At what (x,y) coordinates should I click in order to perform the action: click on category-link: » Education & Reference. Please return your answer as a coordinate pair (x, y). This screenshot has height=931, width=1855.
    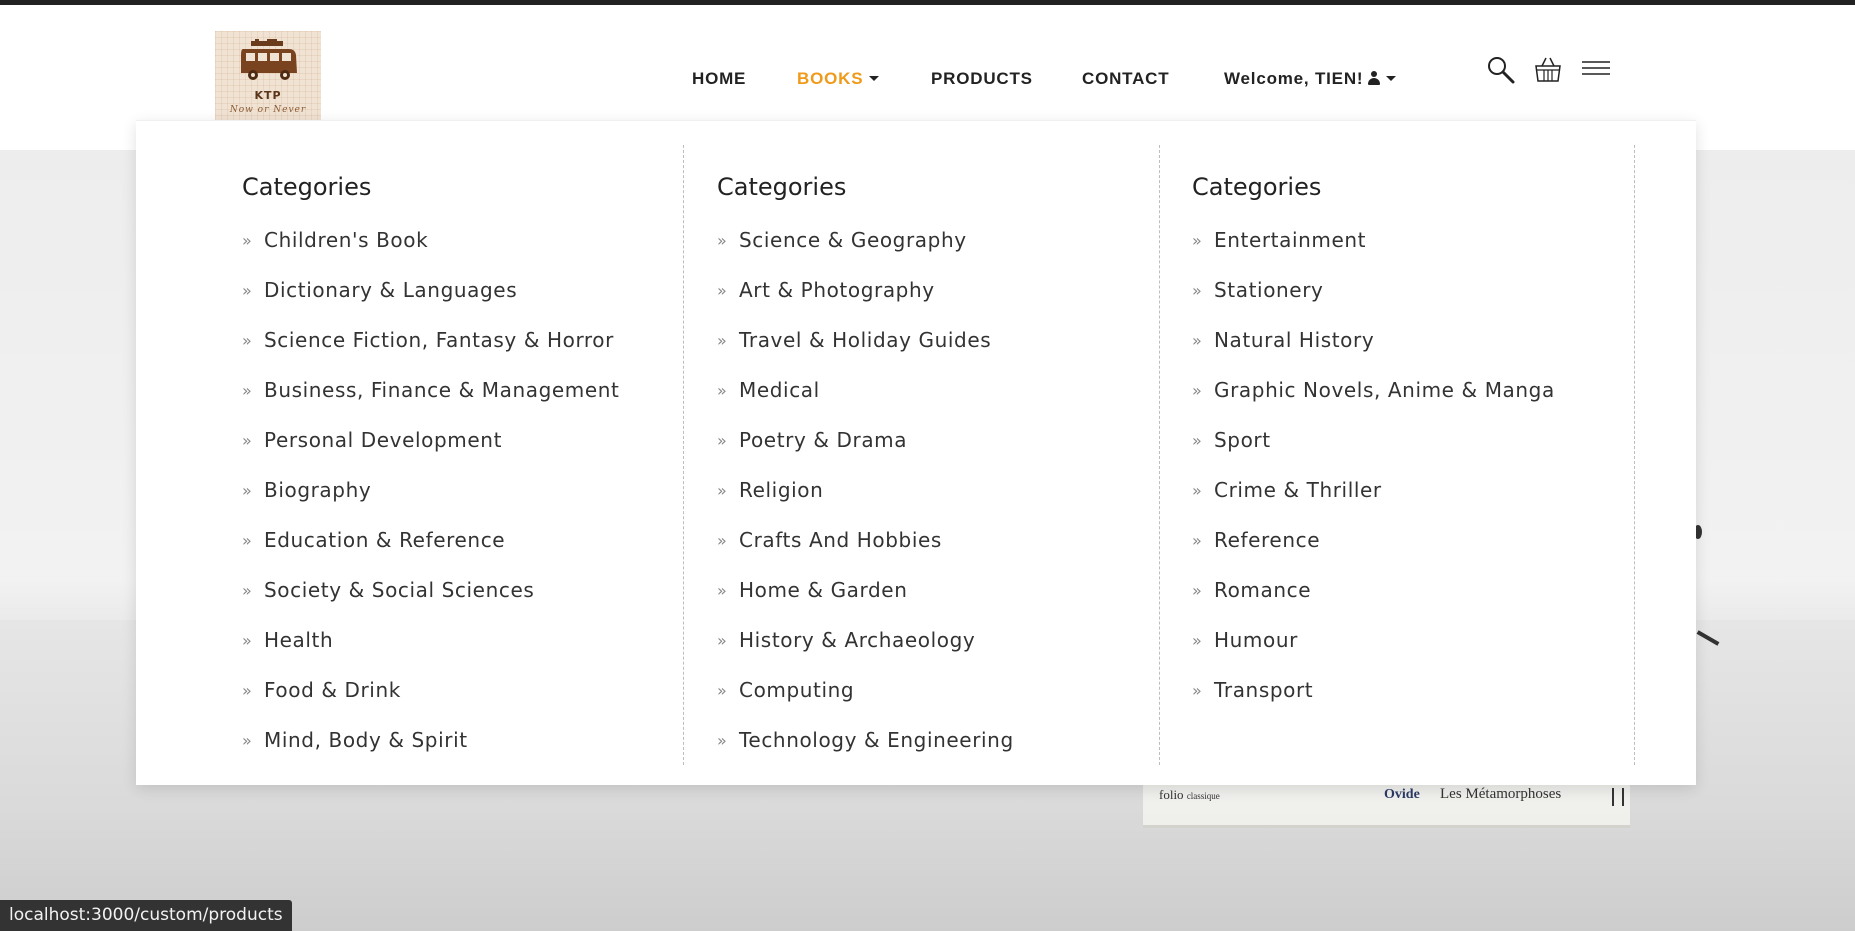
    Looking at the image, I should click on (430, 540).